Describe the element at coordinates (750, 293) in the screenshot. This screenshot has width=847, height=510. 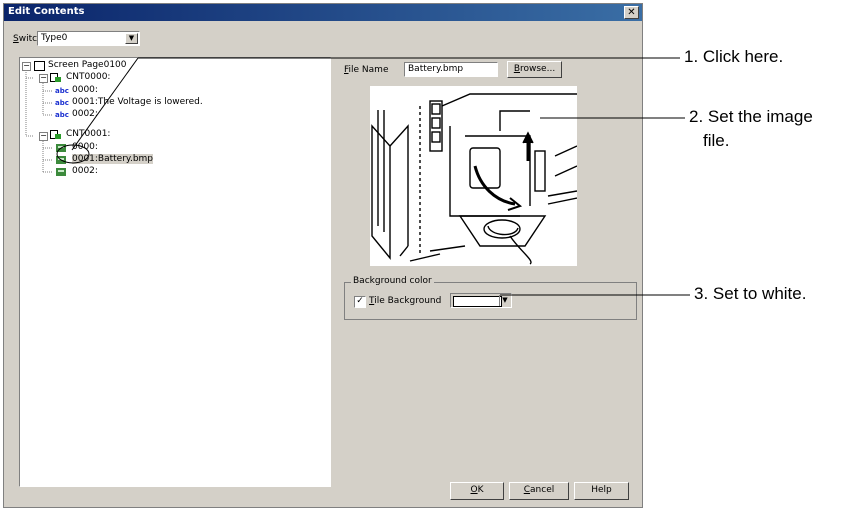
I see `annotation-step-3: 3. Set to white.` at that location.